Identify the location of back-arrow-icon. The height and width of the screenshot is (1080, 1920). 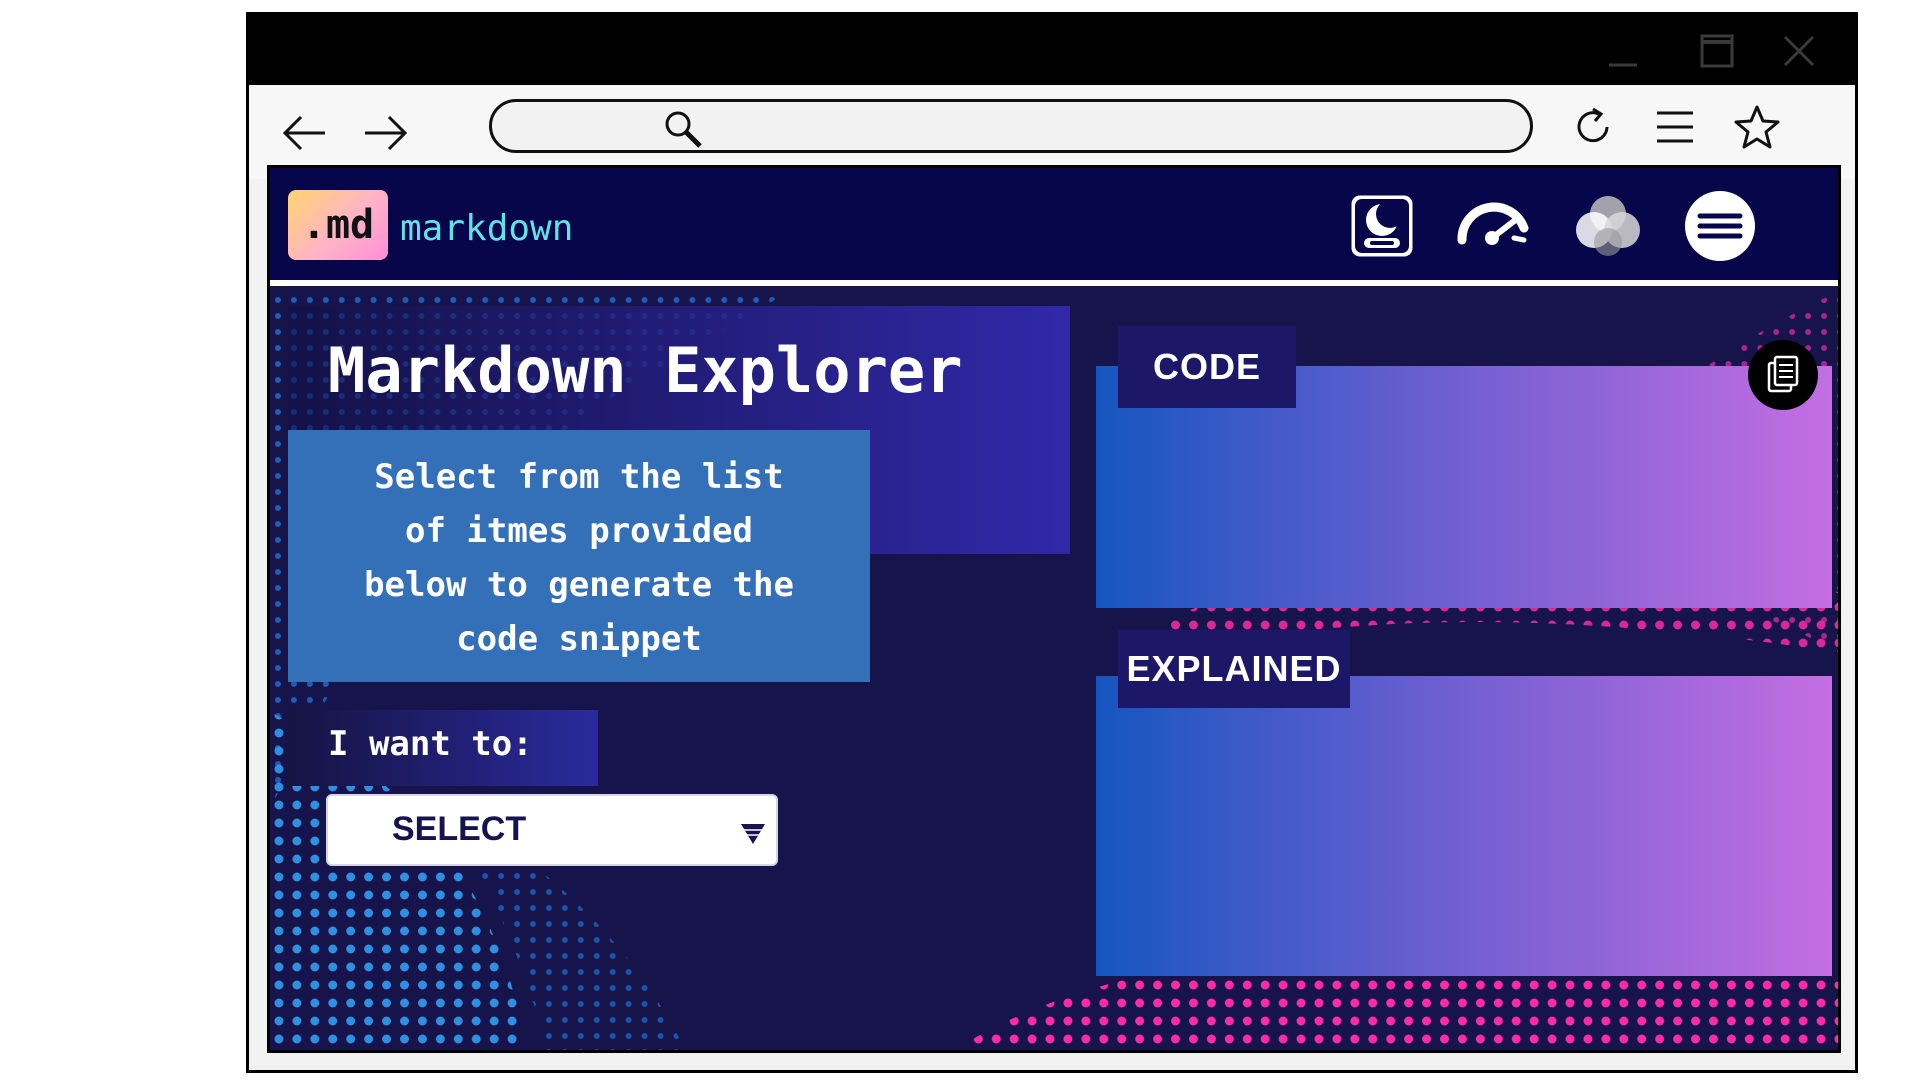
(305, 133).